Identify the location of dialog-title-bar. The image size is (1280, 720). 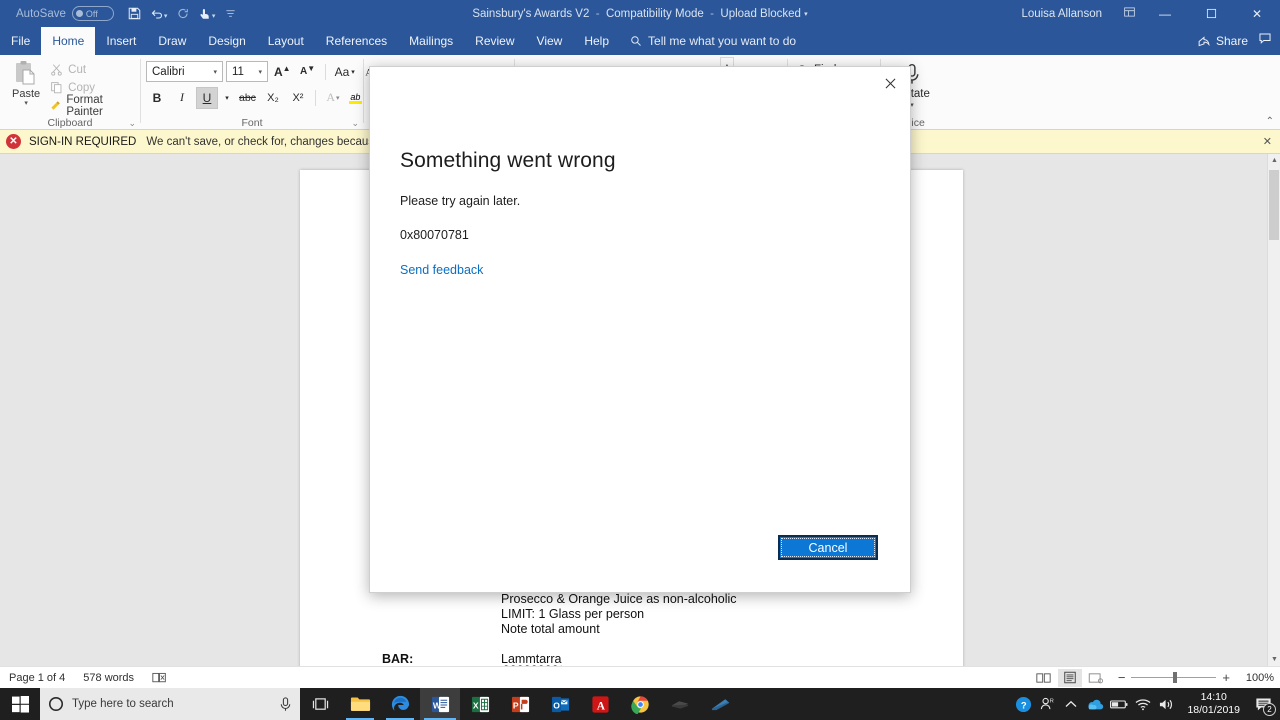
(640, 82).